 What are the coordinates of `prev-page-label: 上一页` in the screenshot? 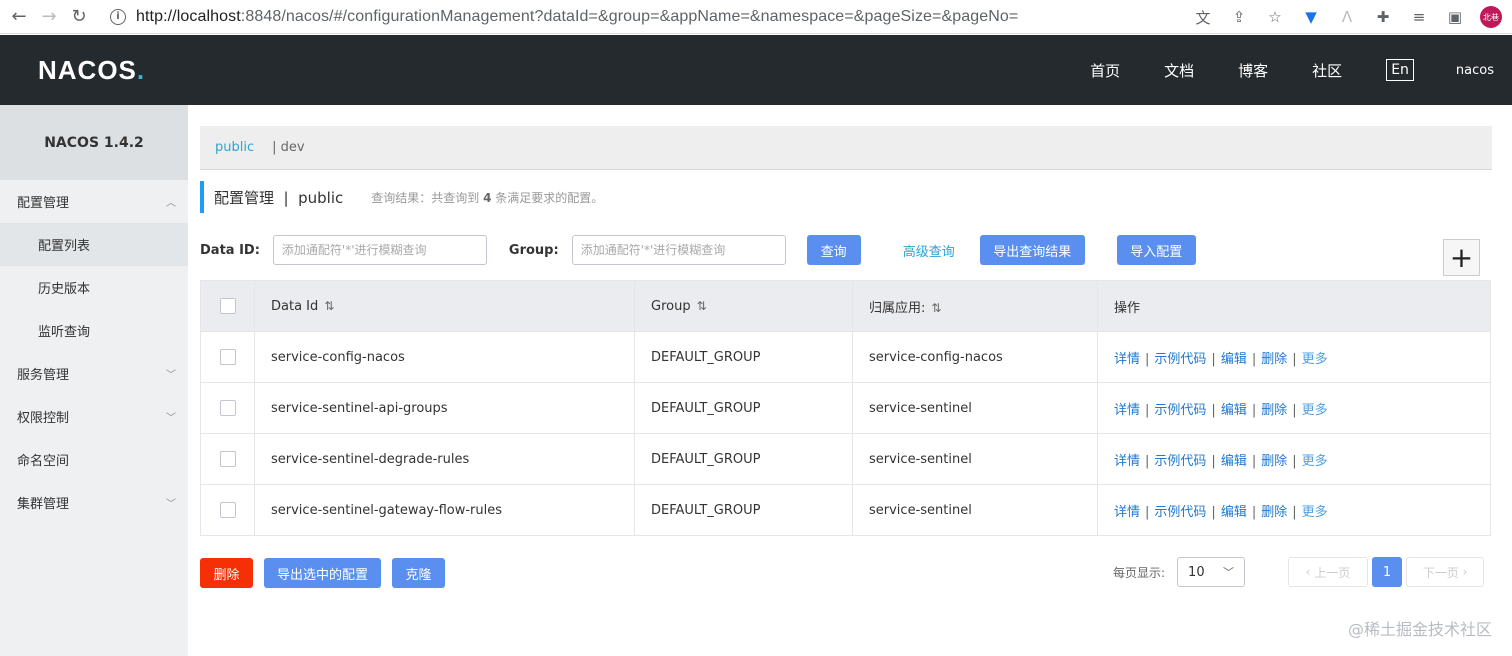 It's located at (1332, 572).